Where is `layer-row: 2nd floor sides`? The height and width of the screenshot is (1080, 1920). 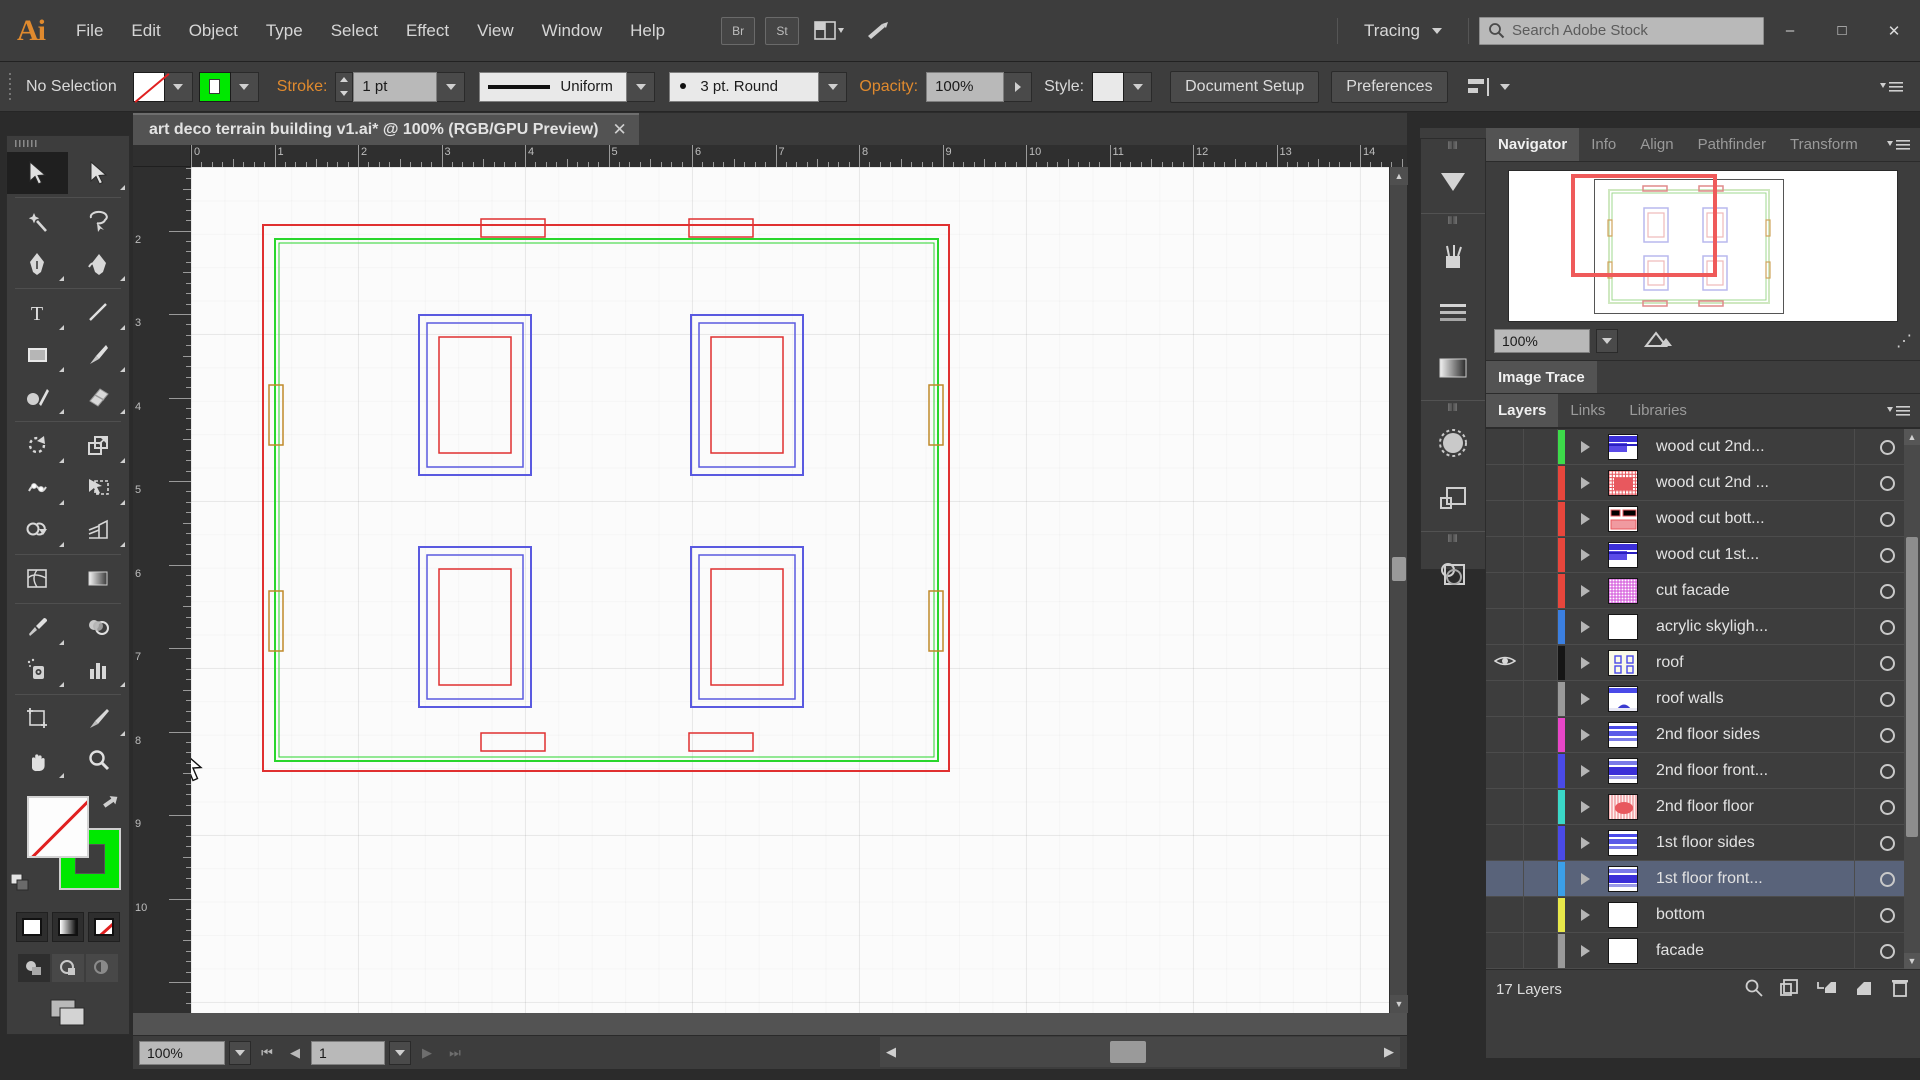
layer-row: 2nd floor sides is located at coordinates (1703, 735).